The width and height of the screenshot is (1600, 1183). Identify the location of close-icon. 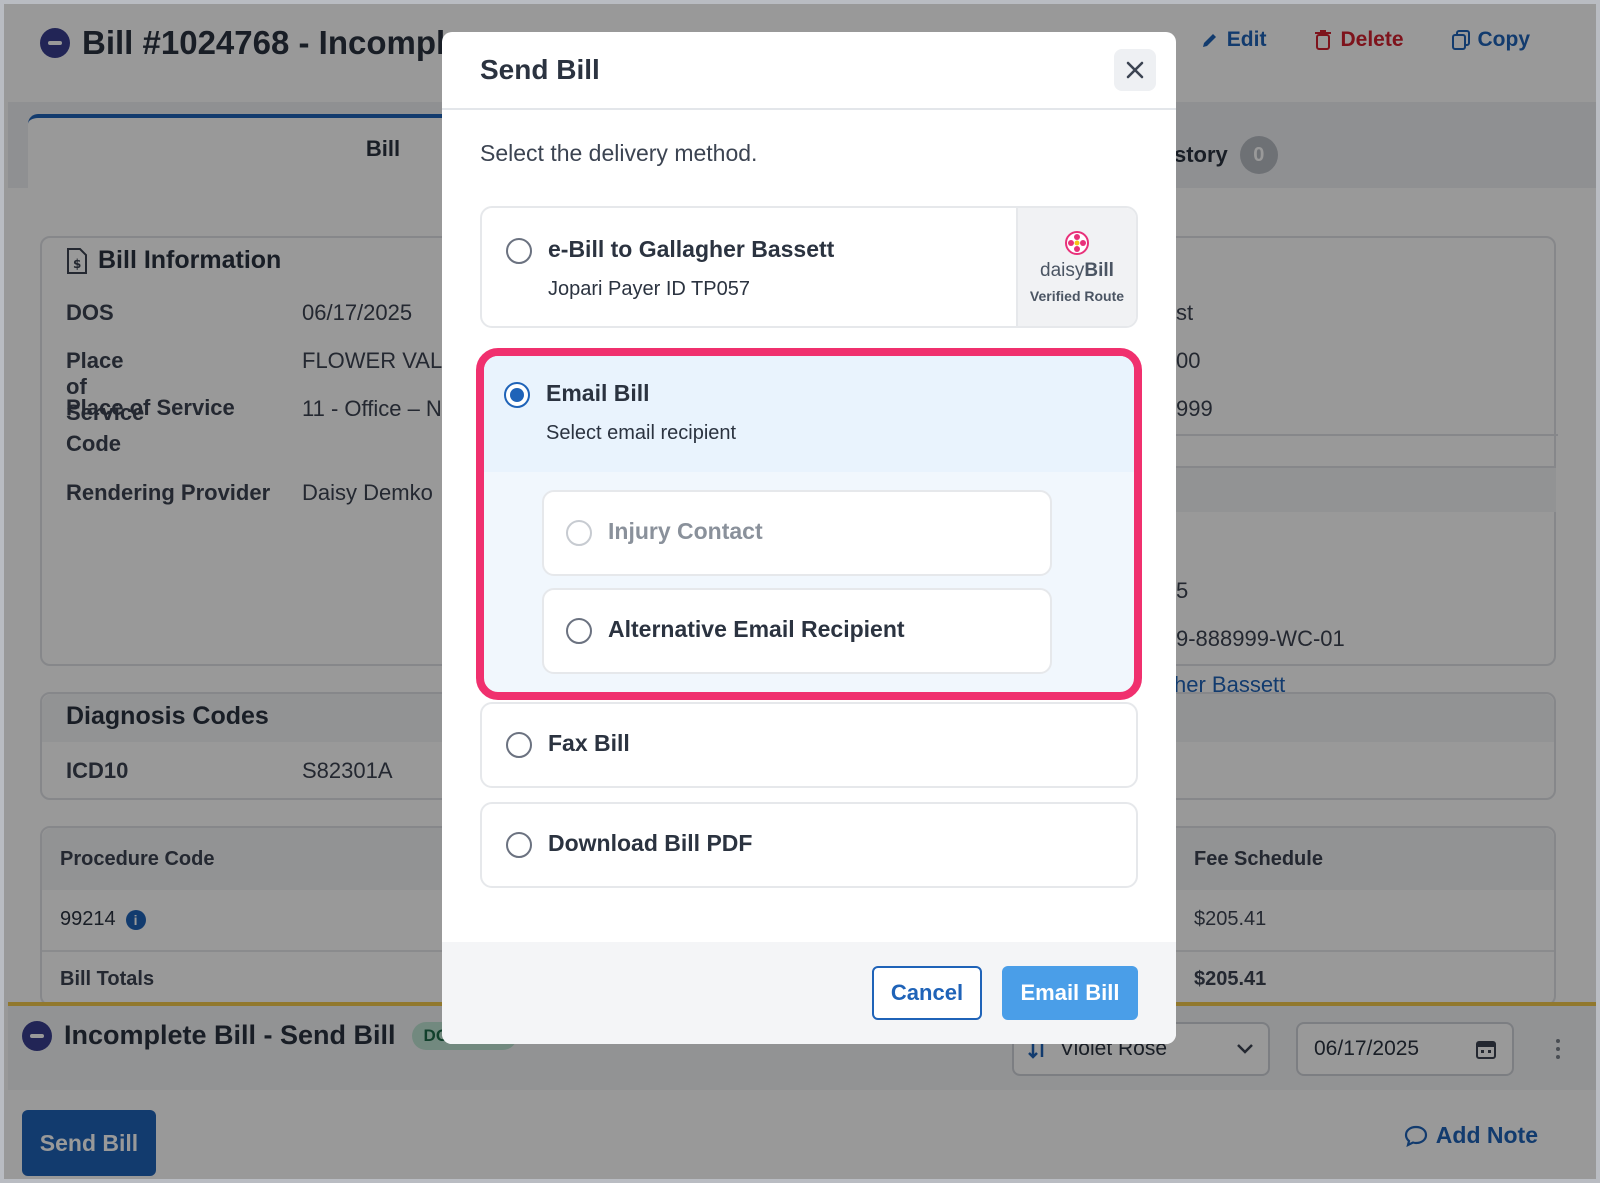
(1135, 70).